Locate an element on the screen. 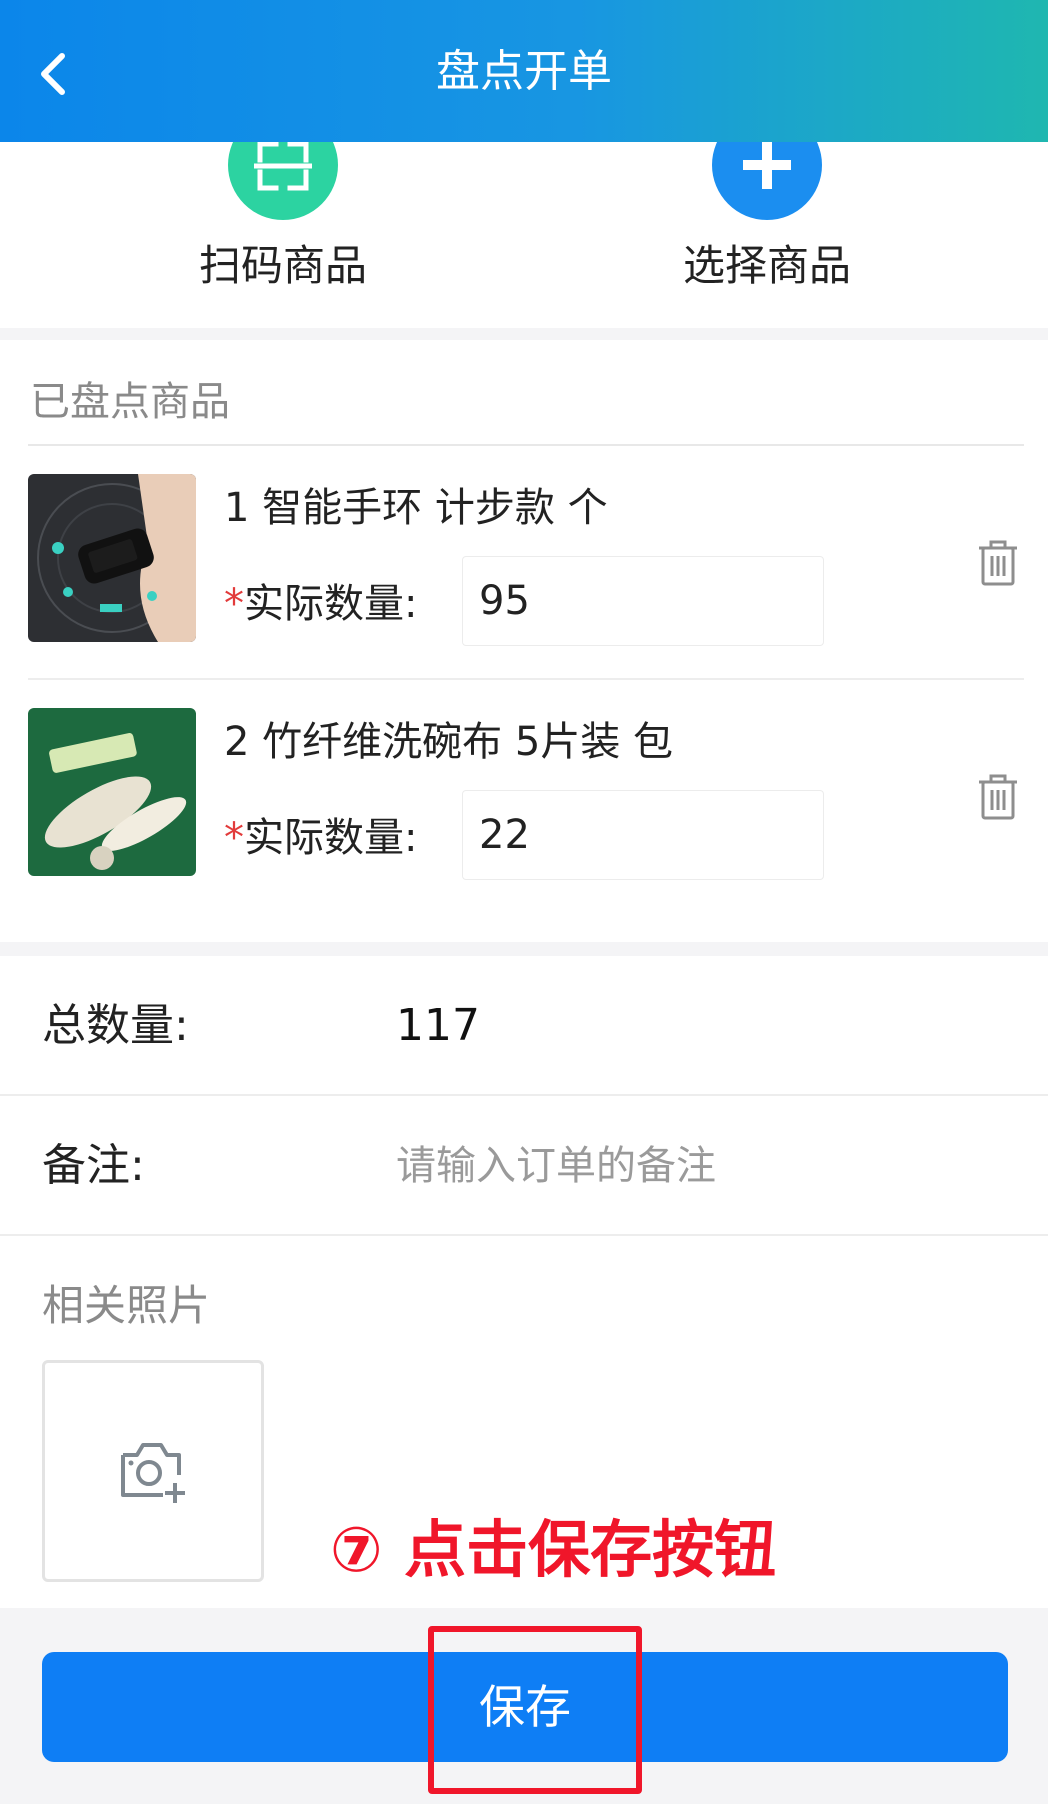 Image resolution: width=1048 pixels, height=1804 pixels. scan-product-button: 扫码商品 is located at coordinates (283, 219).